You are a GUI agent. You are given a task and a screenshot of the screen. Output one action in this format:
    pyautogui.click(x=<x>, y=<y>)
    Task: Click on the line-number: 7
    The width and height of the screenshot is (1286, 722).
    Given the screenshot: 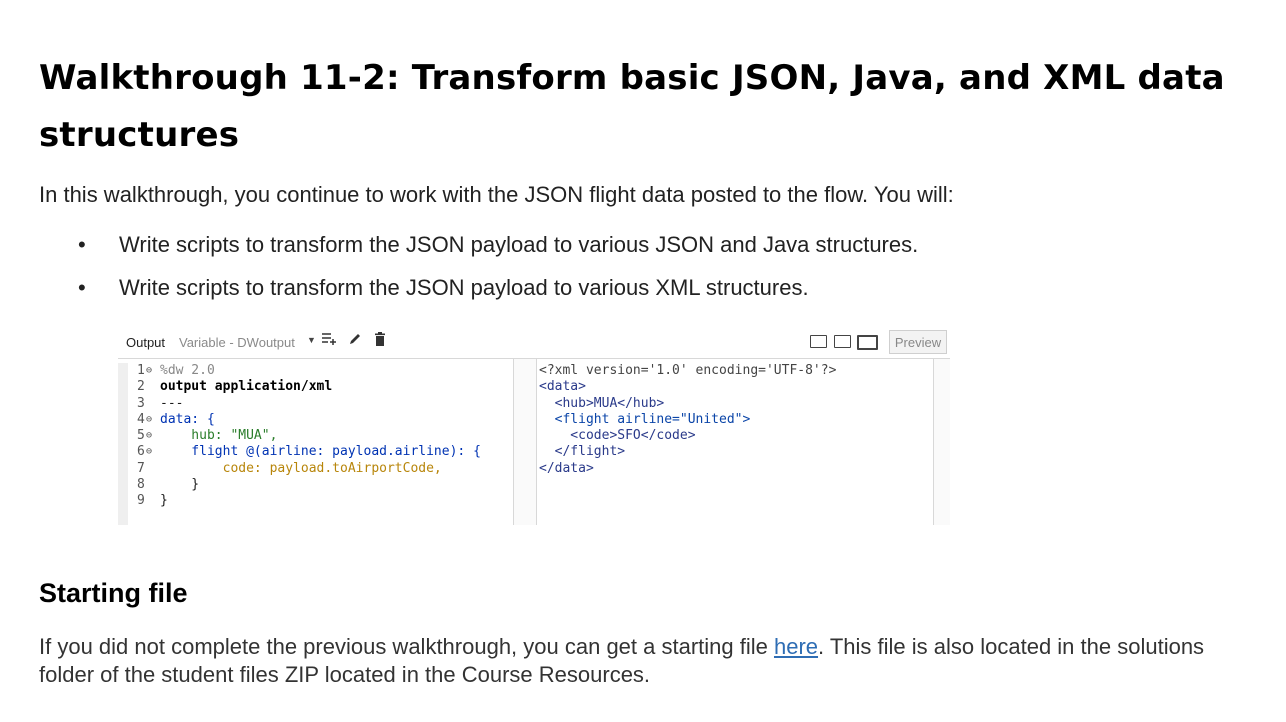 What is the action you would take?
    pyautogui.click(x=141, y=468)
    